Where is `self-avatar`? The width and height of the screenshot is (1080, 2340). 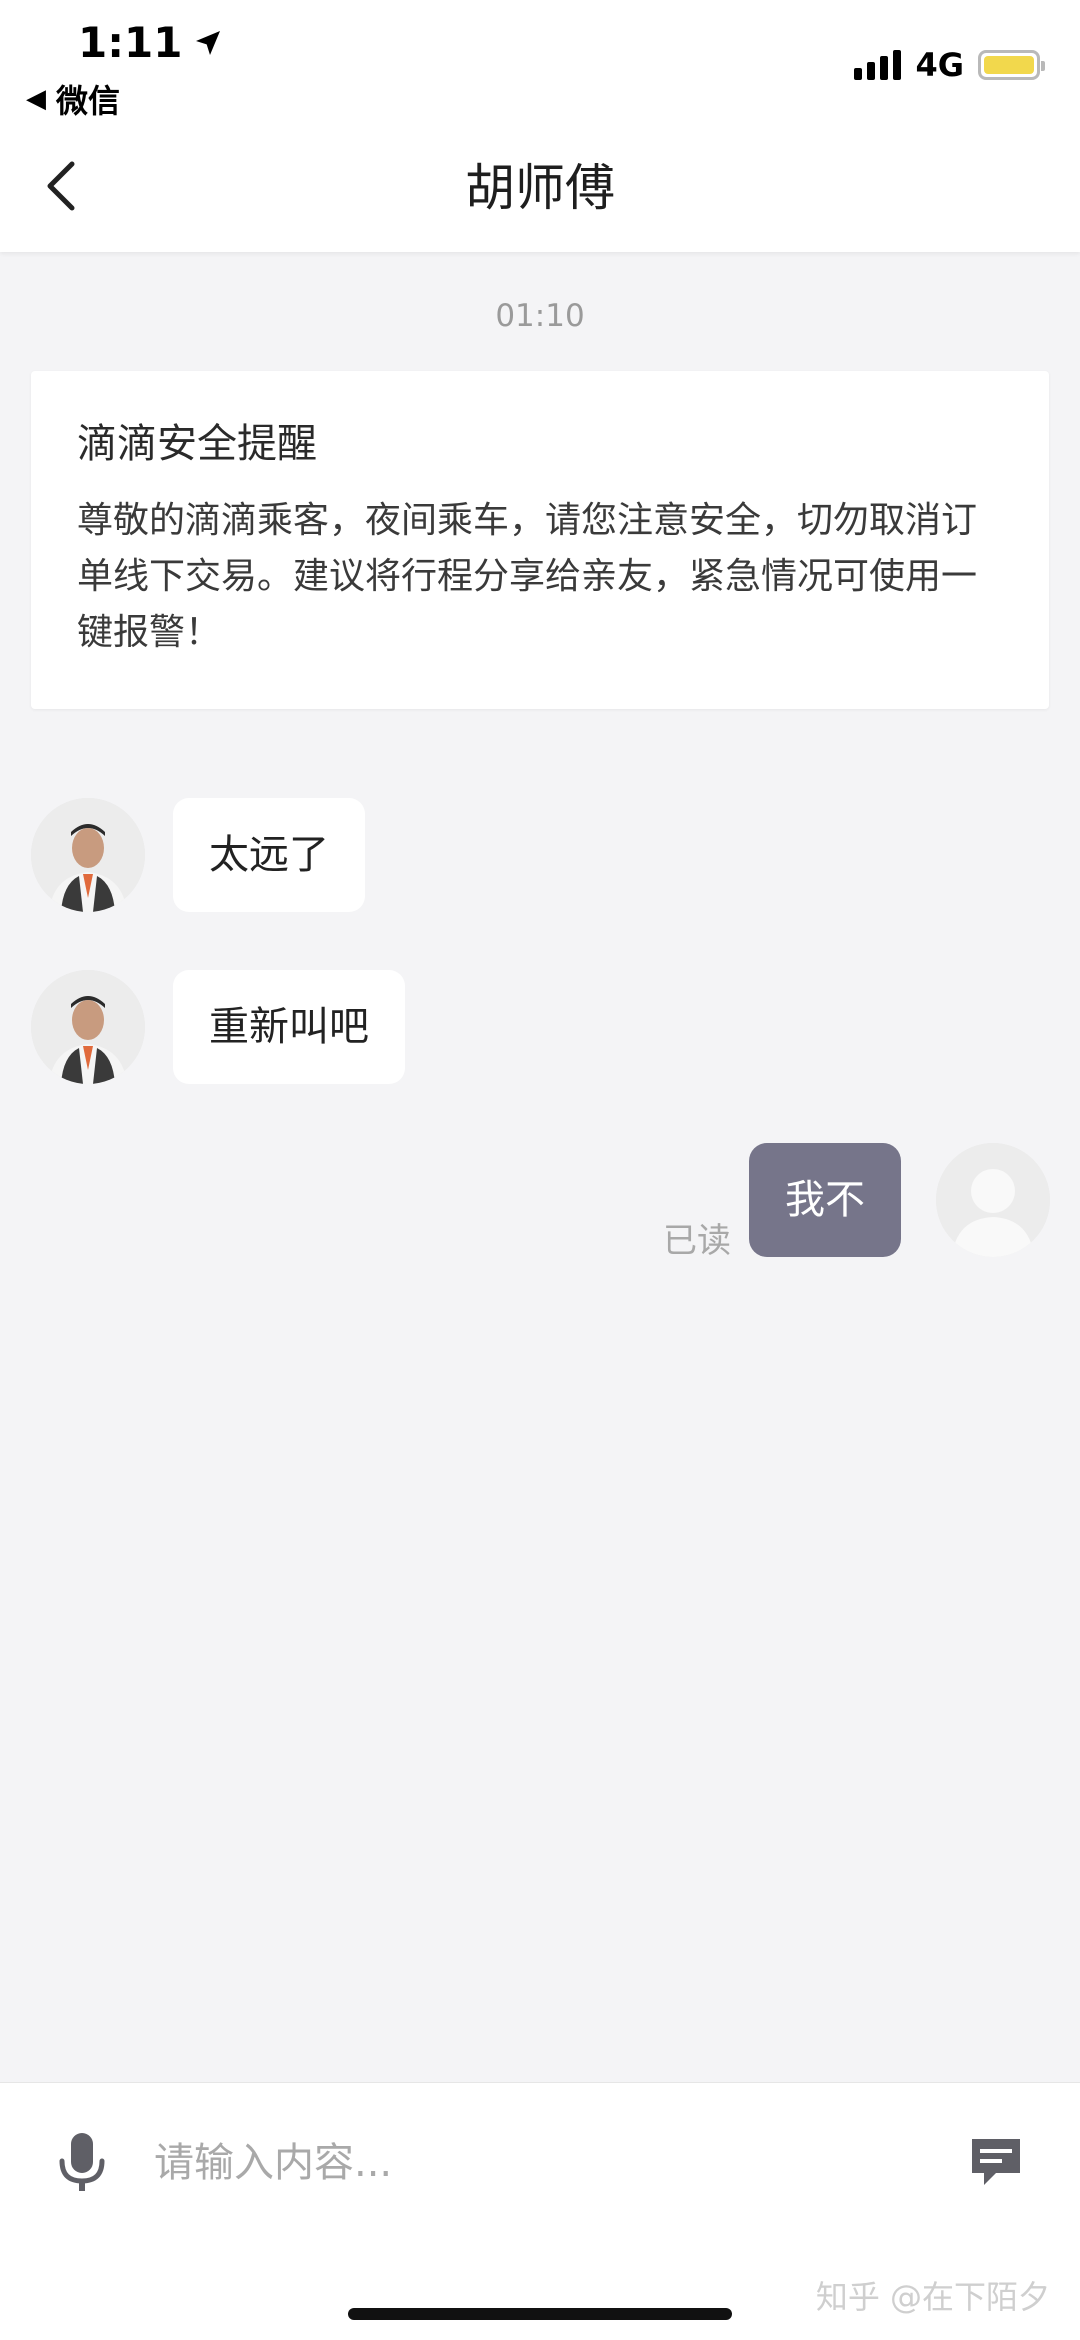 self-avatar is located at coordinates (993, 1200).